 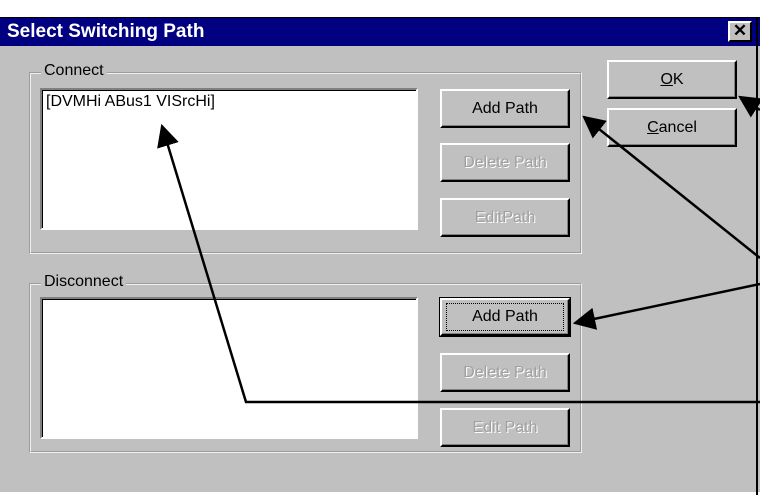 I want to click on disconnect-edit-path-button: Edit Path, so click(x=505, y=427).